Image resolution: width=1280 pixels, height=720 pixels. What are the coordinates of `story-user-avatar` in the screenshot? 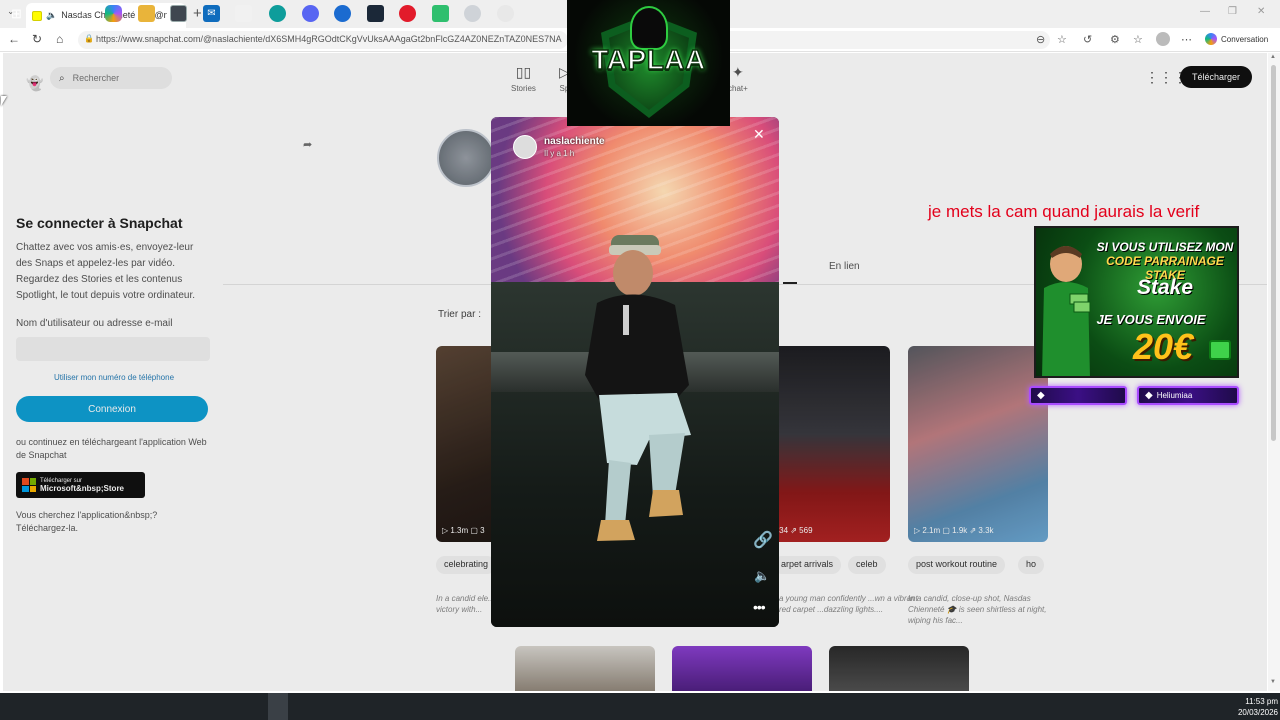 It's located at (525, 147).